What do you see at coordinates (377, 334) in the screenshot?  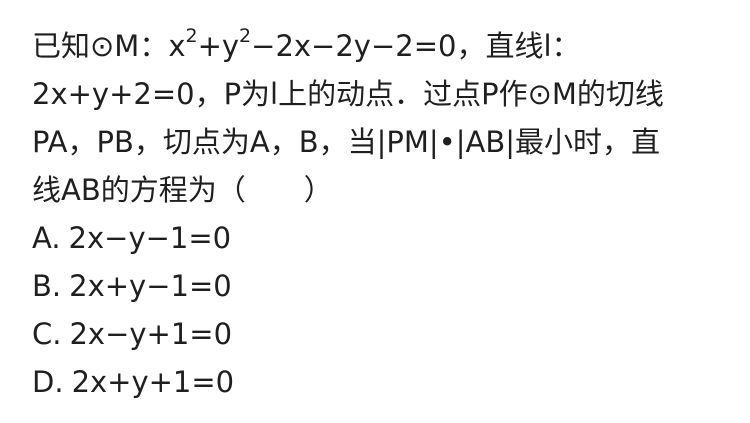 I see `option-c: C. 2x−y+1=0` at bounding box center [377, 334].